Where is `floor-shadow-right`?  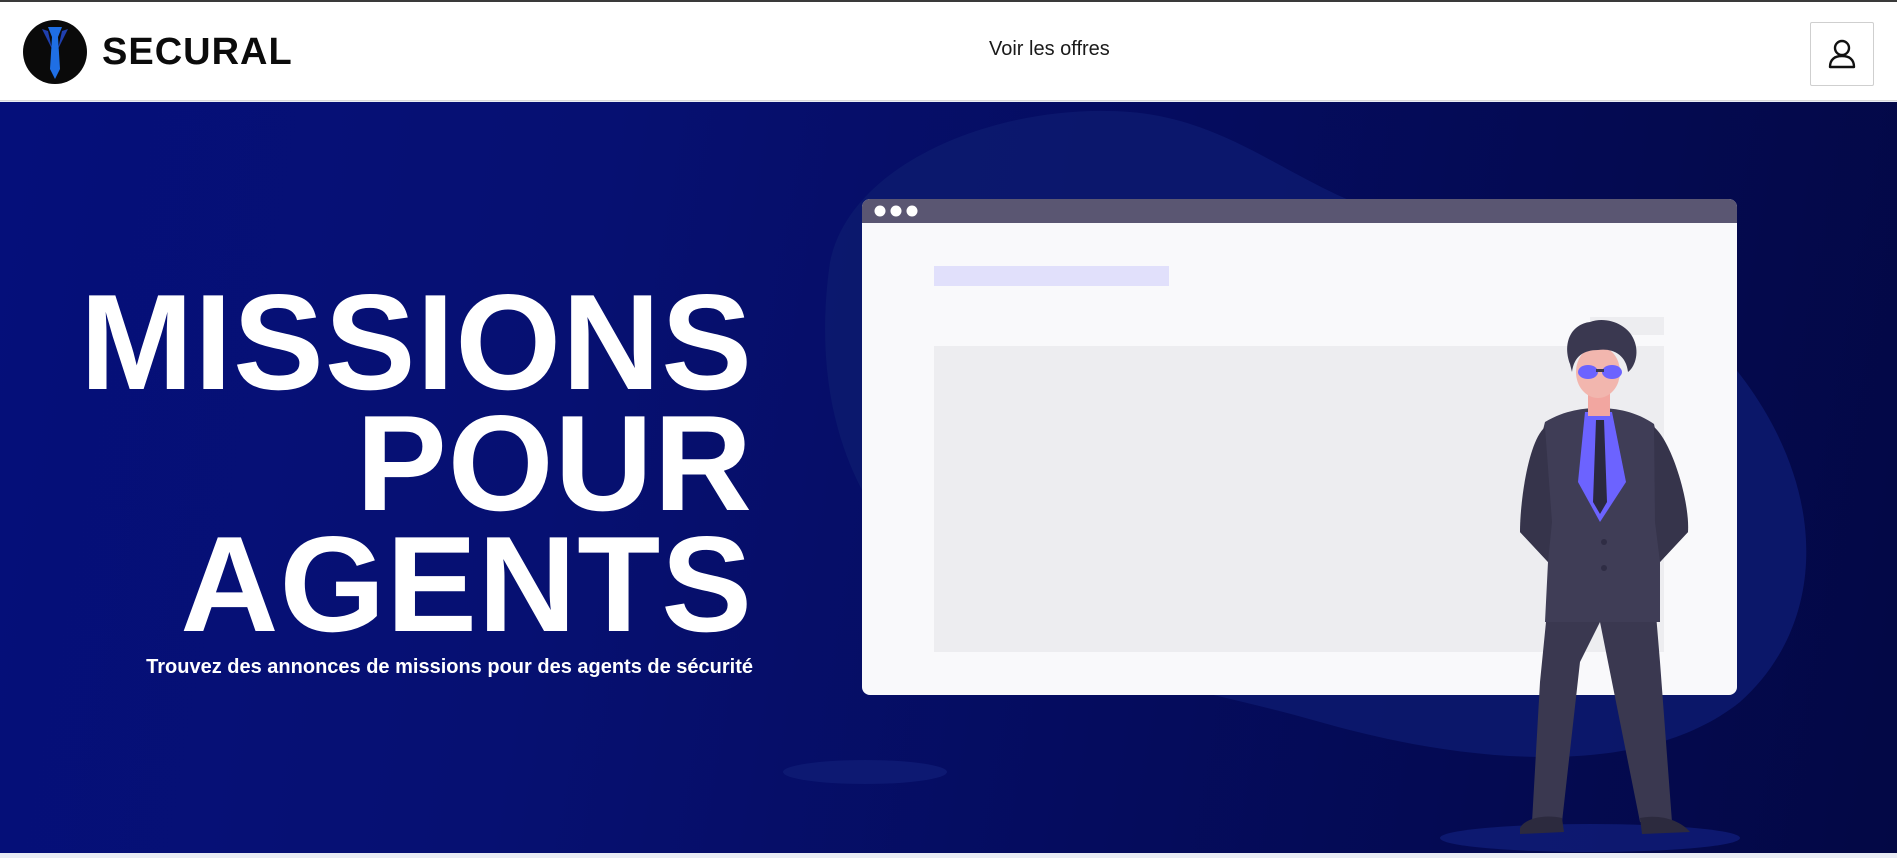 floor-shadow-right is located at coordinates (1590, 838).